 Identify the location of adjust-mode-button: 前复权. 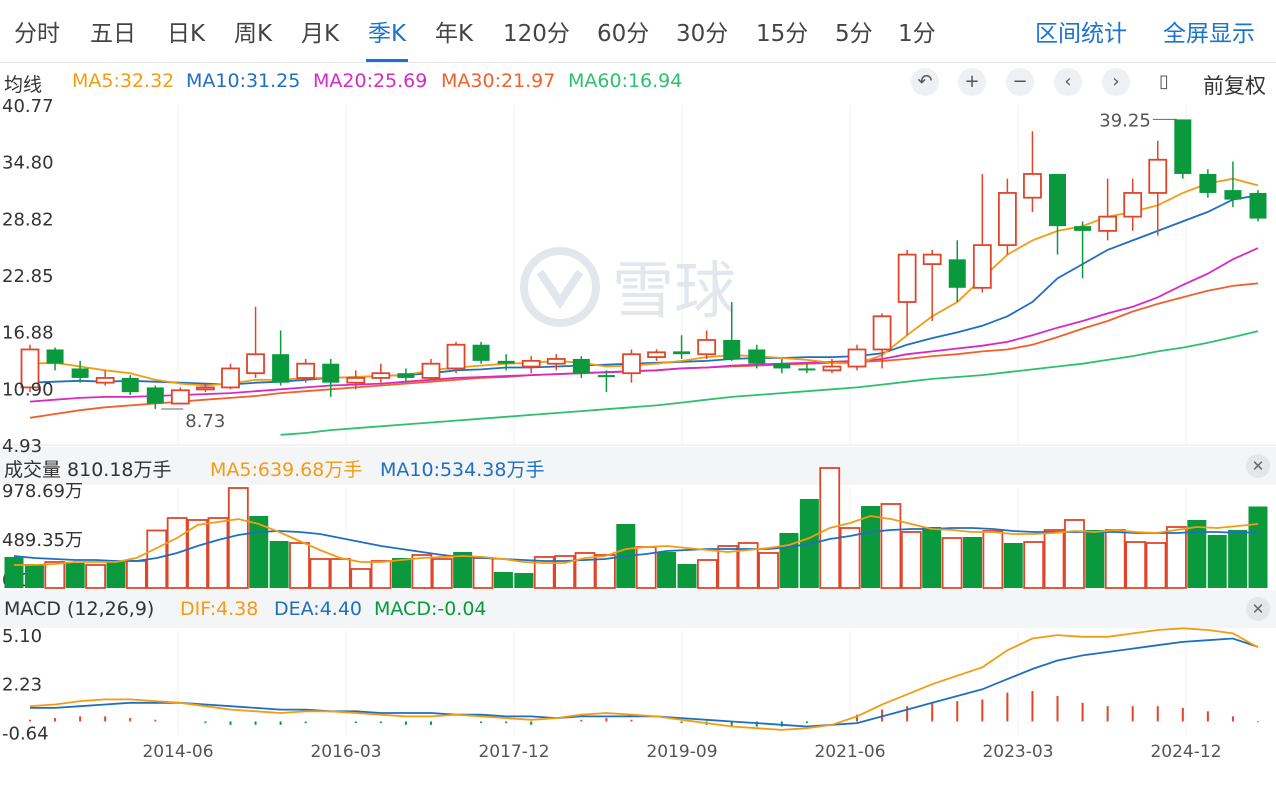
(1234, 85).